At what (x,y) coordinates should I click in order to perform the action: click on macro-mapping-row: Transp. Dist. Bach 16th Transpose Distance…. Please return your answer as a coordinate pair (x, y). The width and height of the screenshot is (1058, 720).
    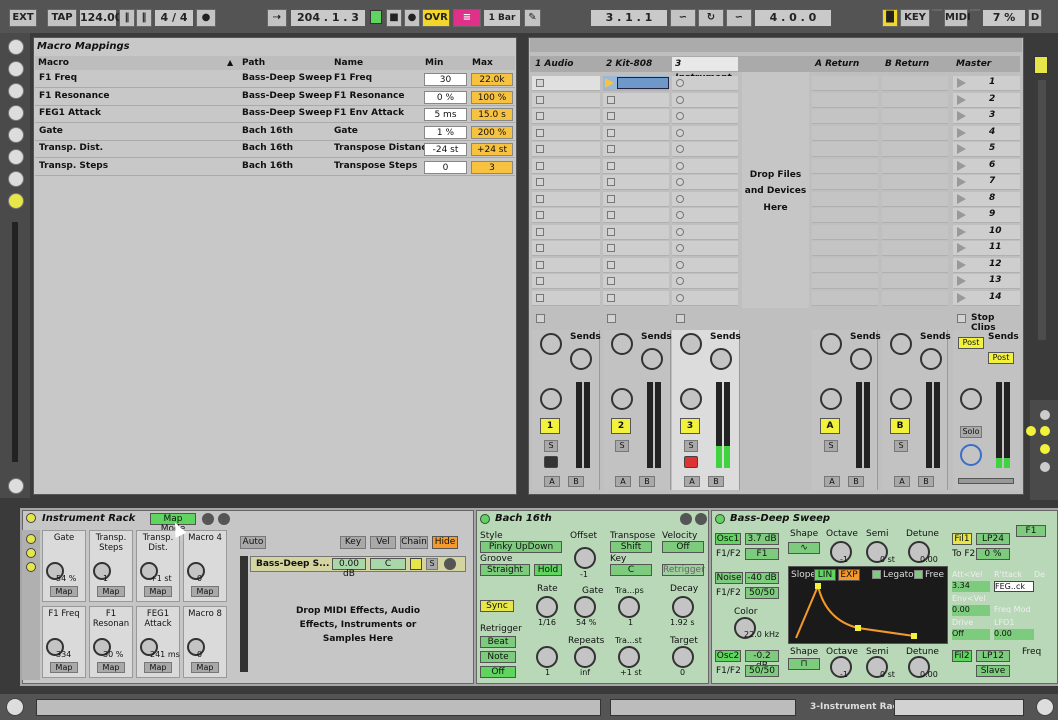
    Looking at the image, I should click on (275, 149).